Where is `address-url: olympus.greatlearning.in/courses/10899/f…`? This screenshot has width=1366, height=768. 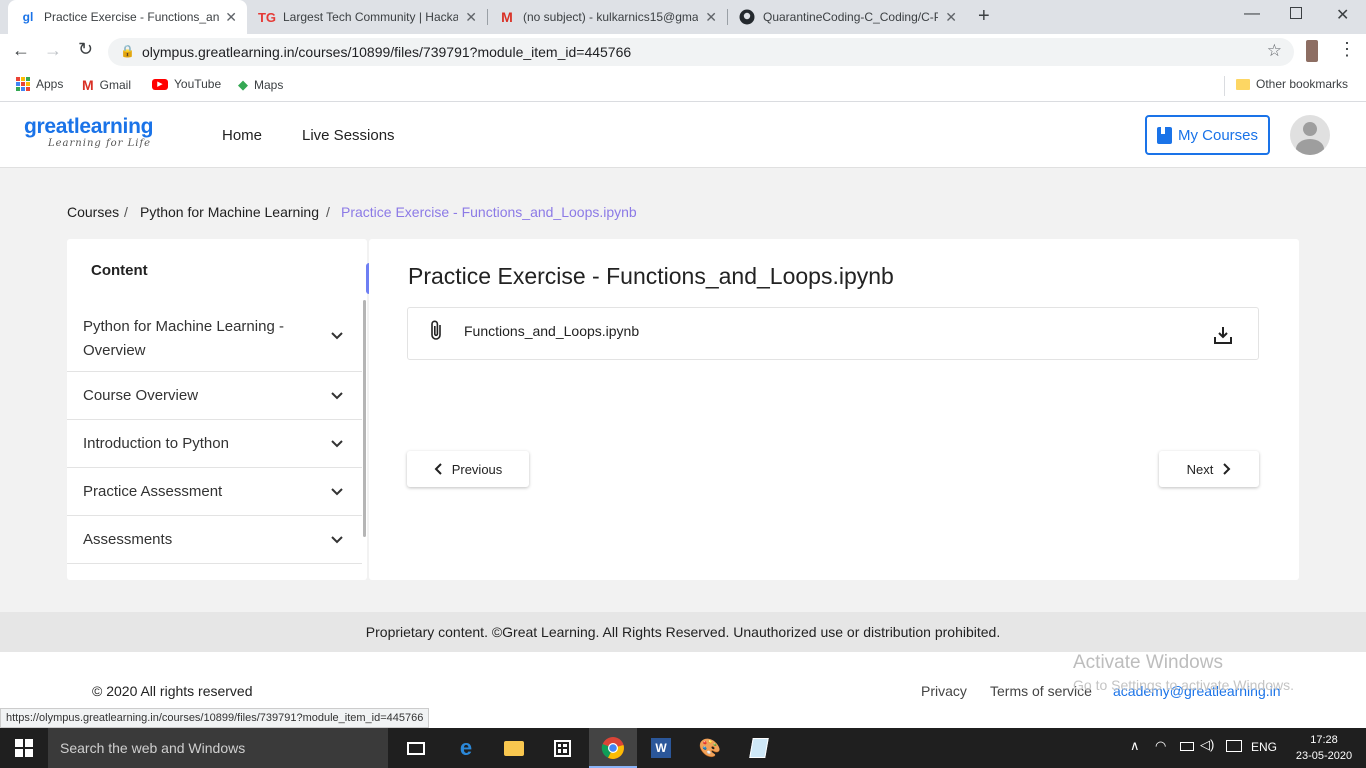 address-url: olympus.greatlearning.in/courses/10899/f… is located at coordinates (387, 52).